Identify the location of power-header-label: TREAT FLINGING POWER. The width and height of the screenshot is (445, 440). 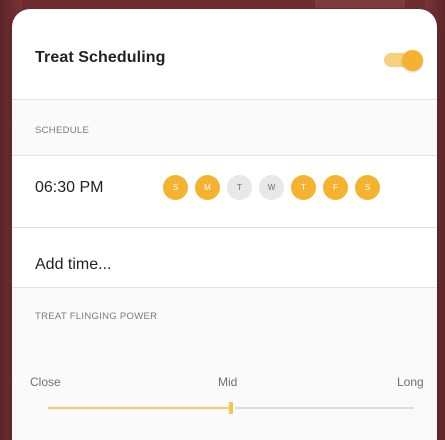
(96, 316).